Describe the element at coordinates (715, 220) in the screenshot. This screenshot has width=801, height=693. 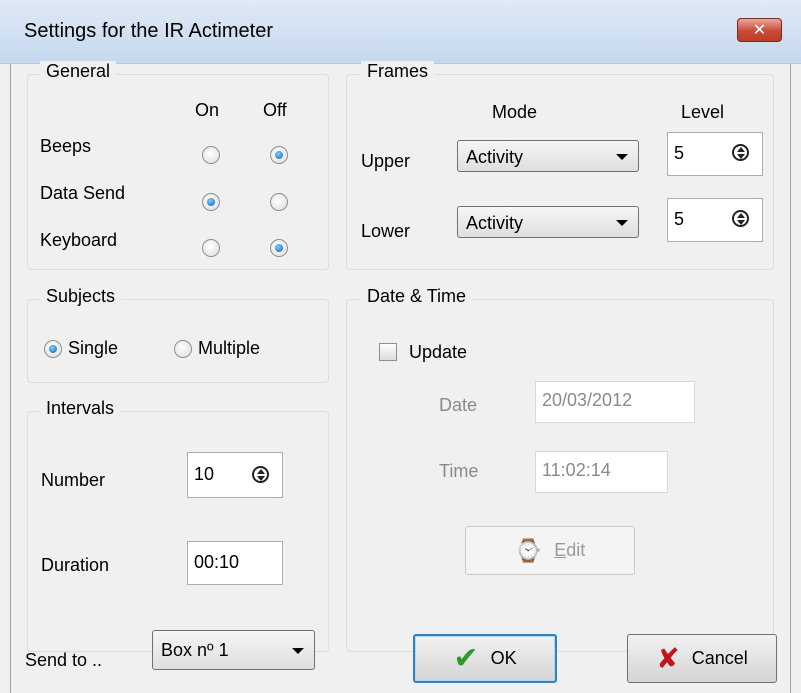
I see `lower-level-spinbox: 5` at that location.